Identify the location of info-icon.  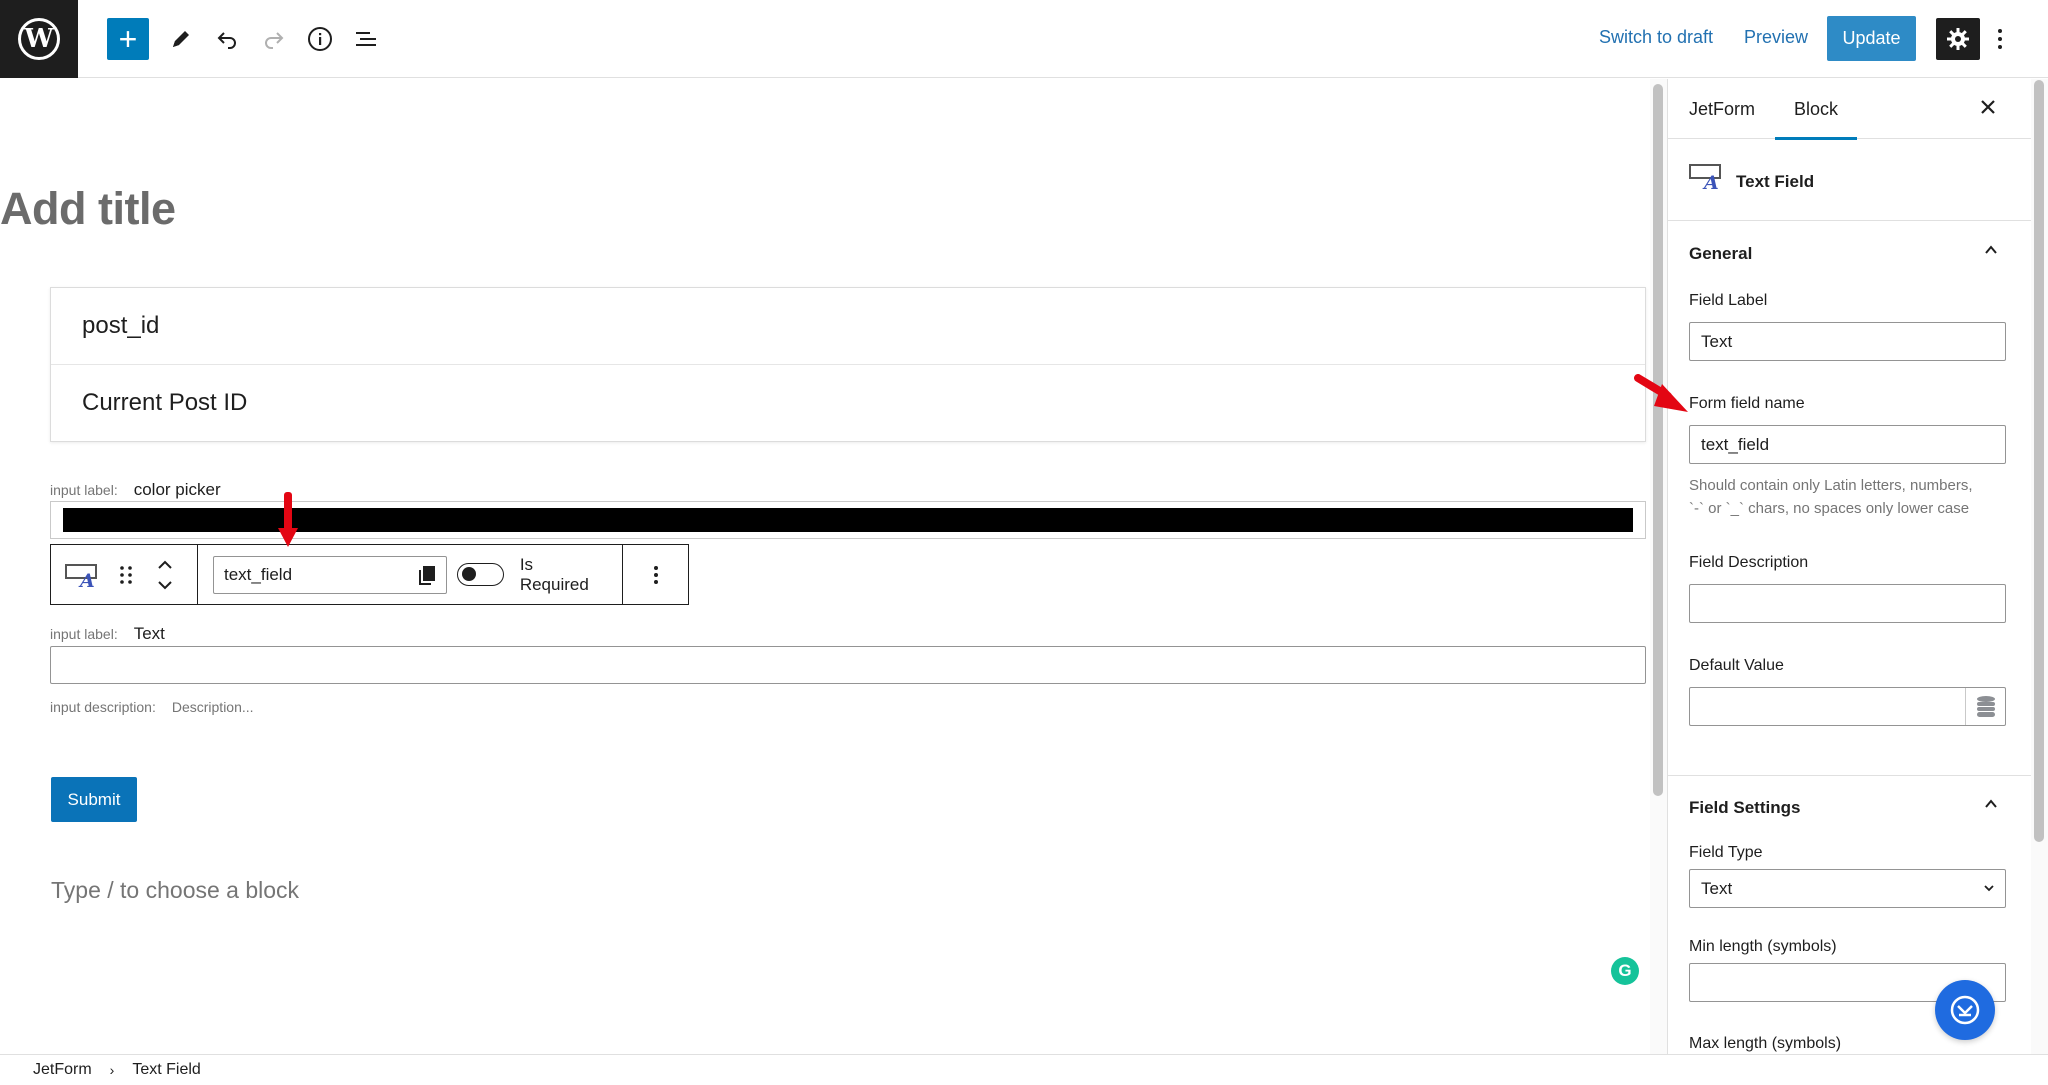
(320, 39).